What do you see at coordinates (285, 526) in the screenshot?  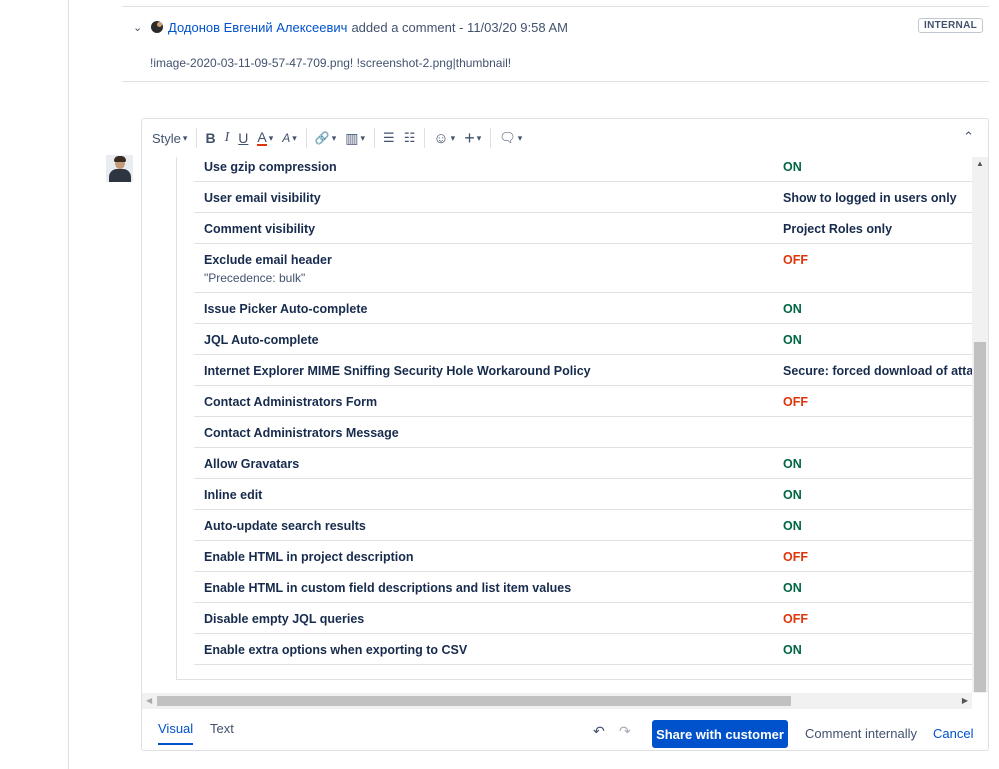 I see `setting-name: Auto-update search results` at bounding box center [285, 526].